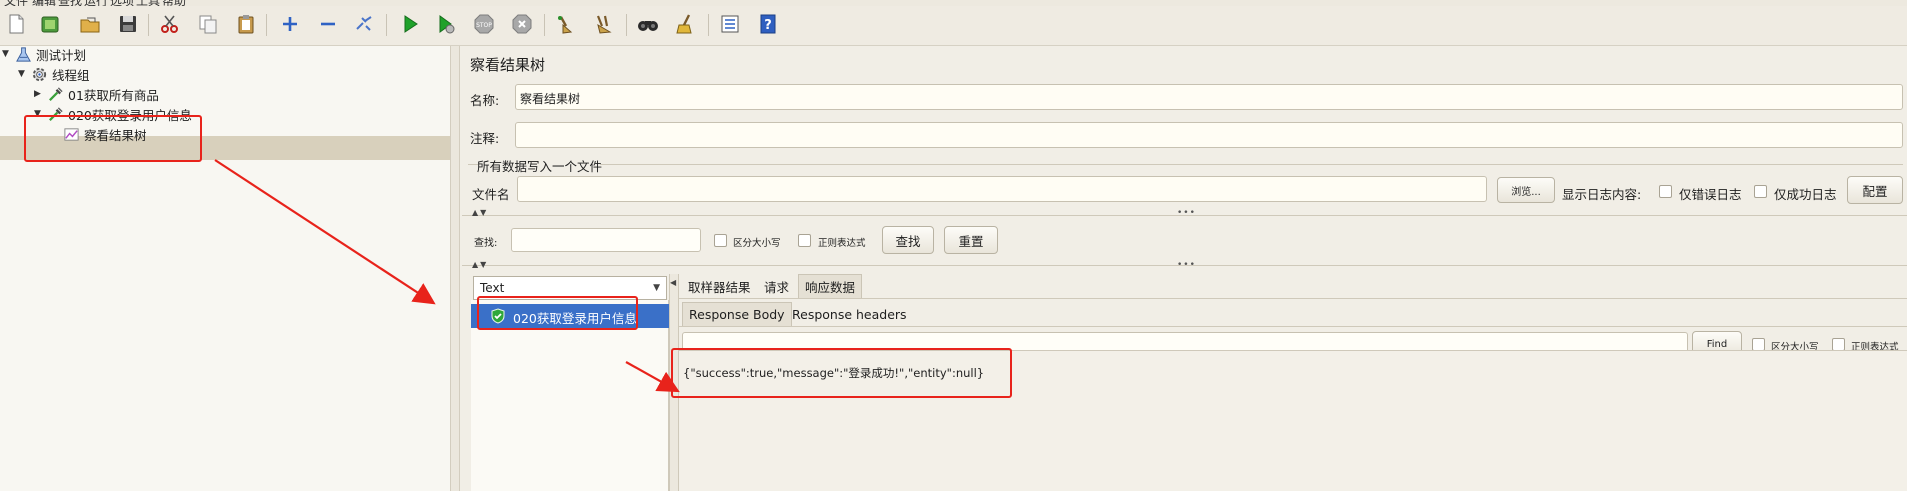  I want to click on annotation-arrows, so click(447, 276).